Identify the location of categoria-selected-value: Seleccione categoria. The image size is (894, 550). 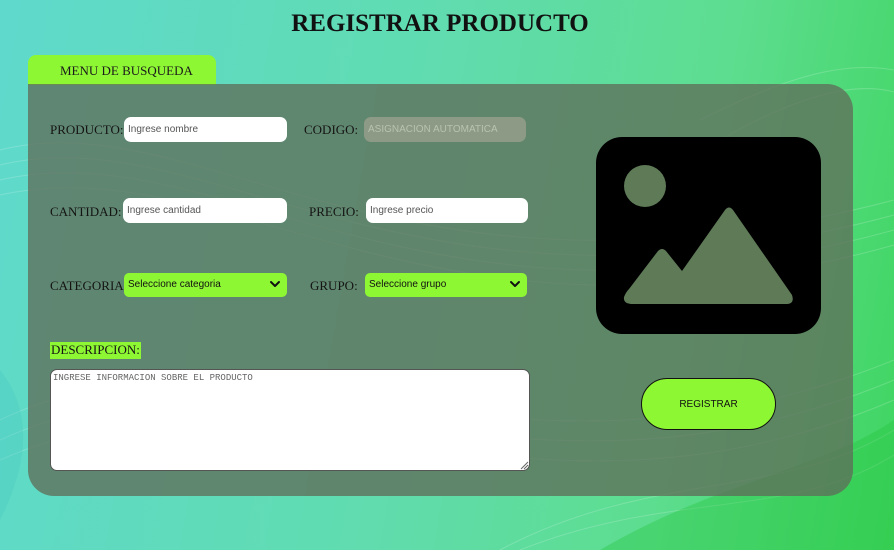
(174, 284).